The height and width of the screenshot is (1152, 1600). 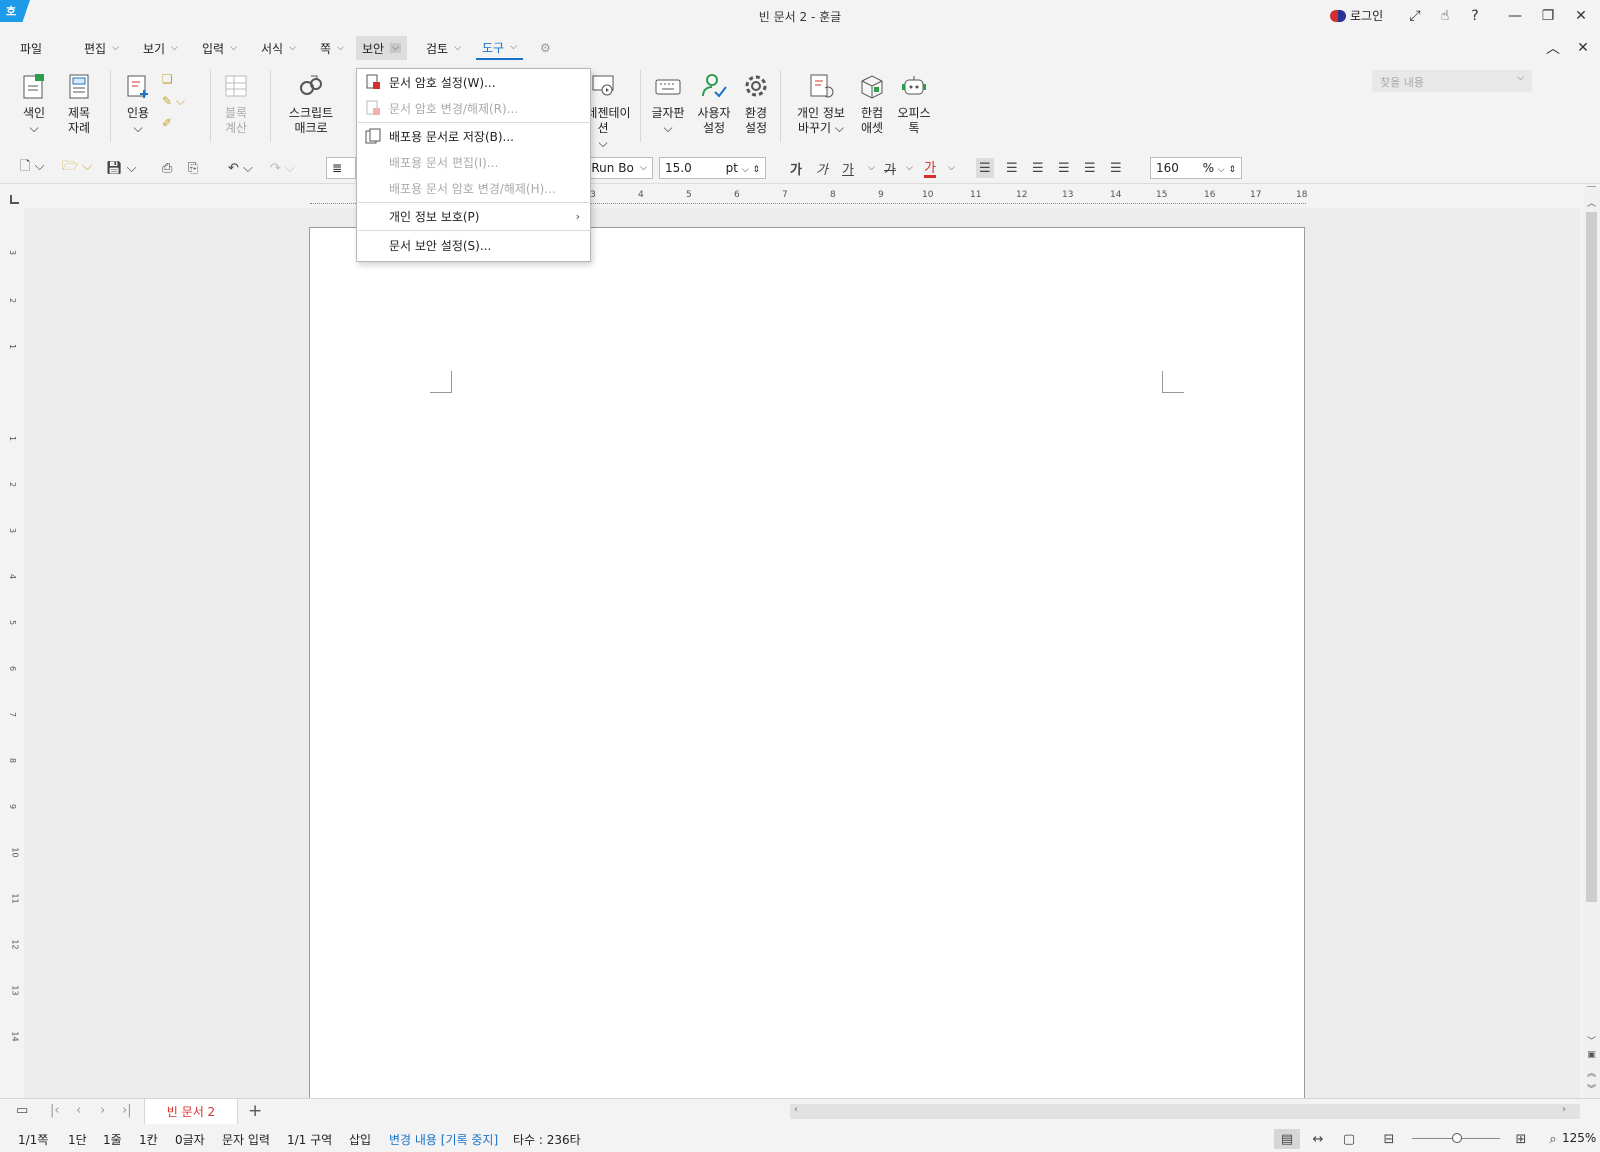 I want to click on font-size-input: 15.0 pt ⌵ ⇕, so click(x=712, y=168).